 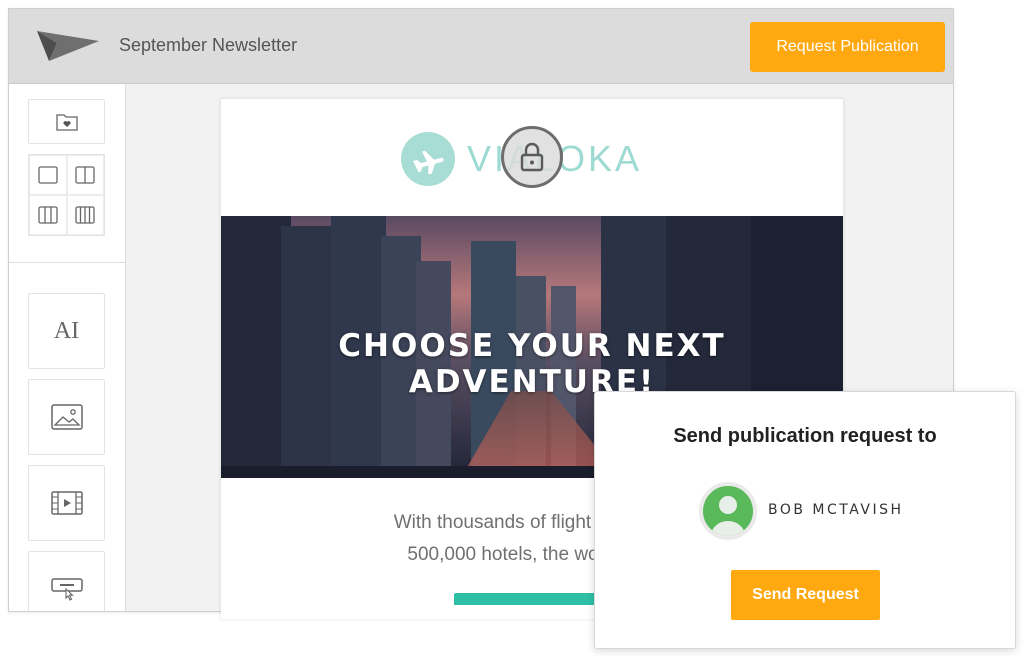 I want to click on button-block-icon, so click(x=66, y=589).